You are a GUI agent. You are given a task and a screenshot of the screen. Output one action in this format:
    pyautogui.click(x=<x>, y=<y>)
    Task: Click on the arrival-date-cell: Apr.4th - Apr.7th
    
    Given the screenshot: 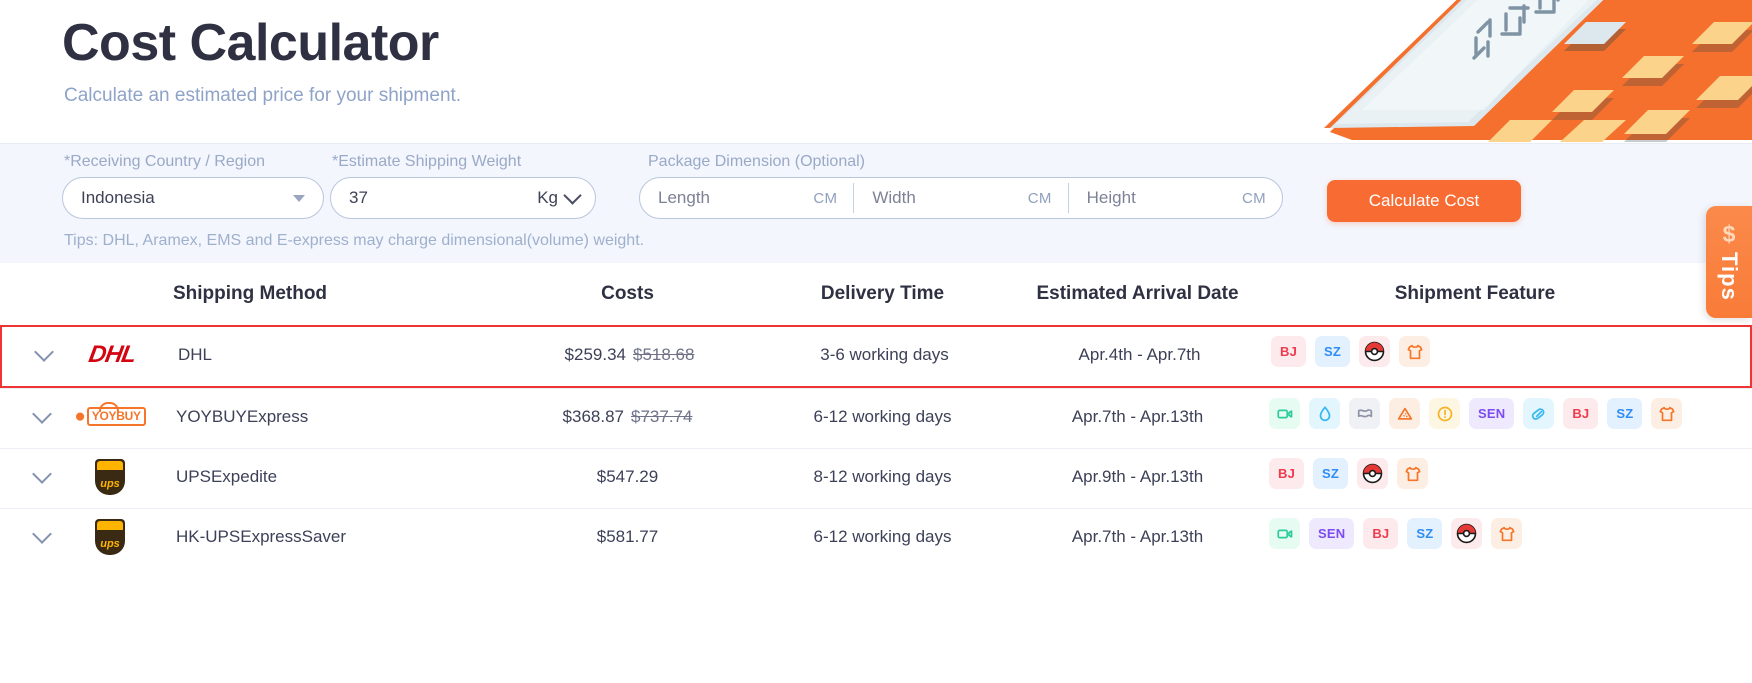 What is the action you would take?
    pyautogui.click(x=1139, y=354)
    